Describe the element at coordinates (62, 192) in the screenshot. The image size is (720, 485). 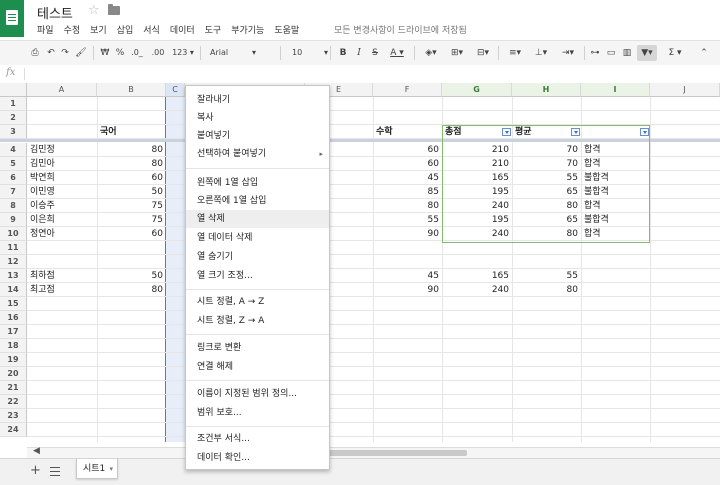
I see `cell-a7: 이민영` at that location.